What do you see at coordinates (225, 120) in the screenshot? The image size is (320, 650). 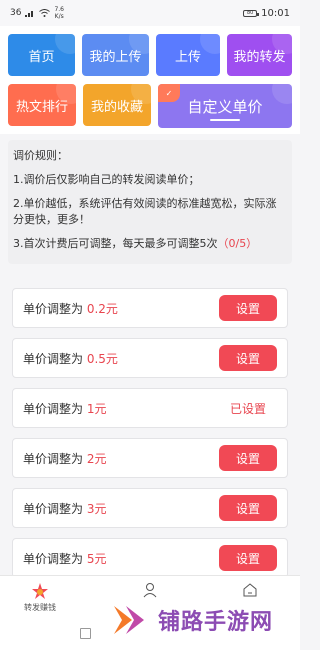 I see `active-underline` at bounding box center [225, 120].